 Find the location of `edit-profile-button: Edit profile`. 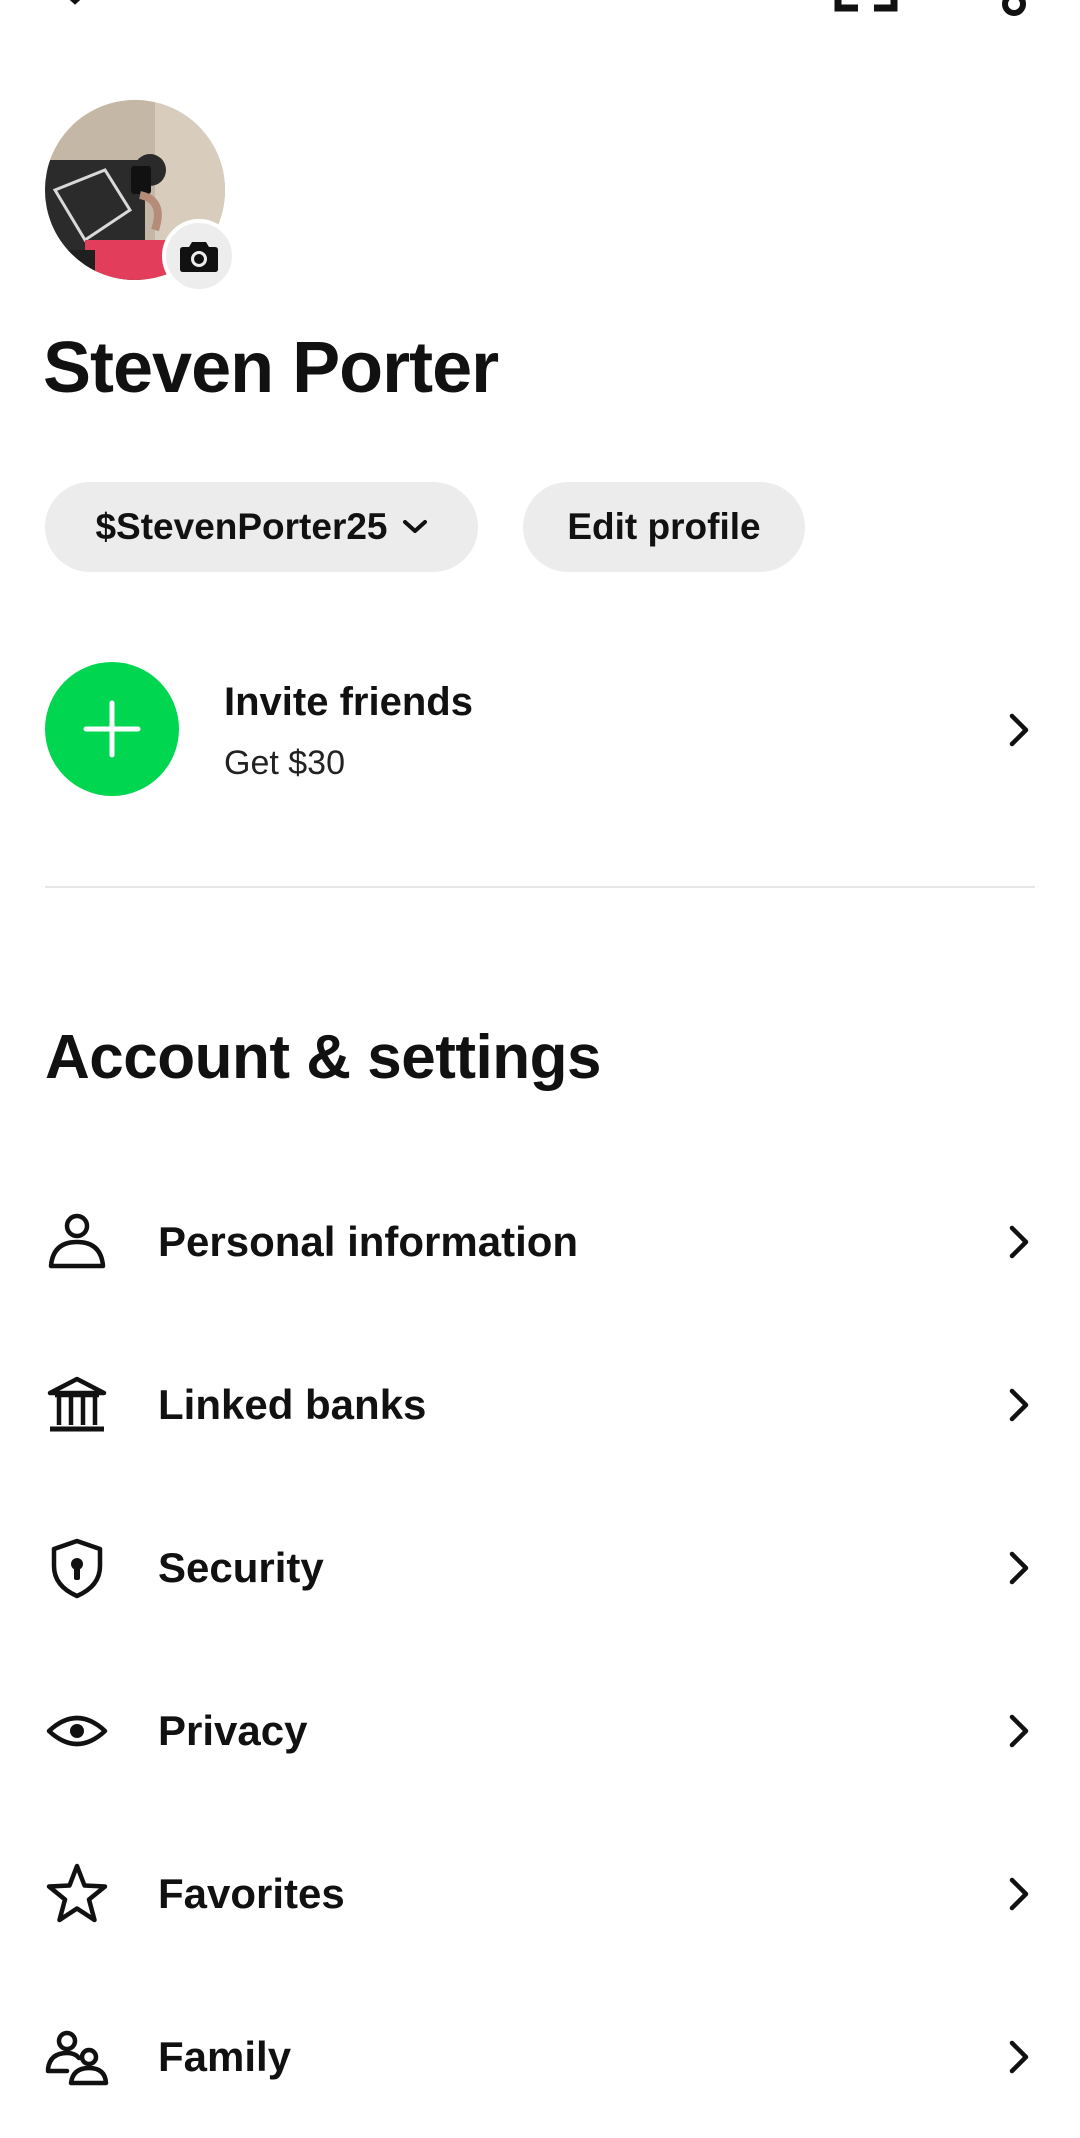

edit-profile-button: Edit profile is located at coordinates (664, 527).